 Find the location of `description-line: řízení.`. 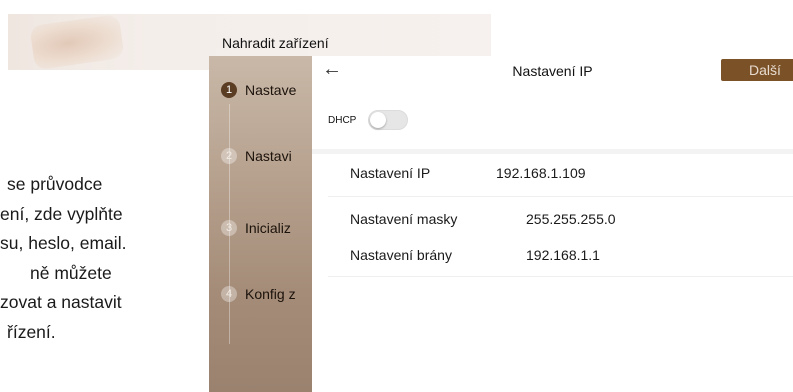

description-line: řízení. is located at coordinates (31, 331).